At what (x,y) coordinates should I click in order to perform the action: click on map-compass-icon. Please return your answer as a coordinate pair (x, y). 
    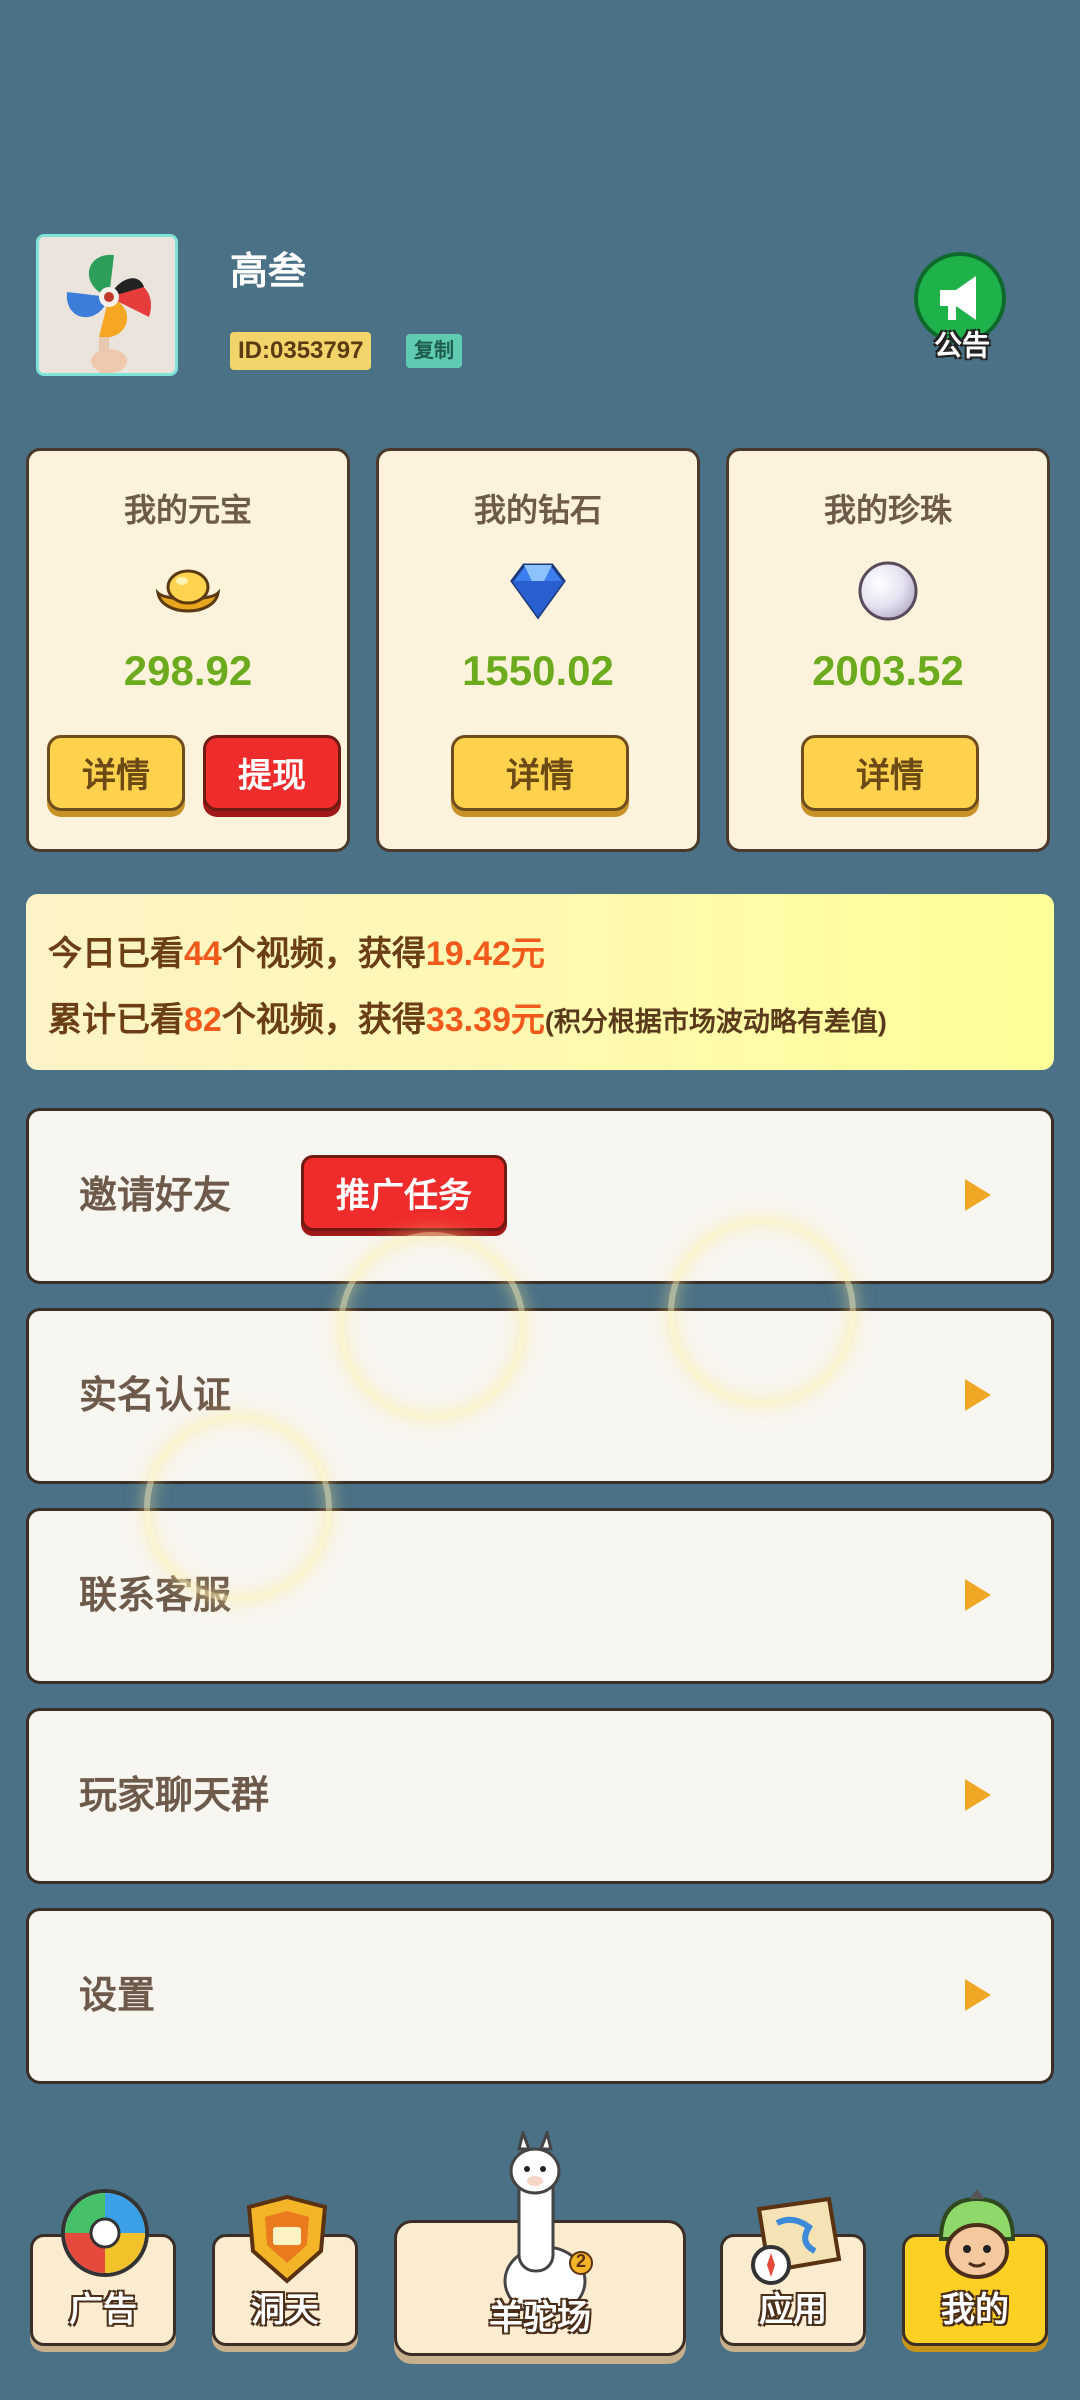
    Looking at the image, I should click on (795, 2243).